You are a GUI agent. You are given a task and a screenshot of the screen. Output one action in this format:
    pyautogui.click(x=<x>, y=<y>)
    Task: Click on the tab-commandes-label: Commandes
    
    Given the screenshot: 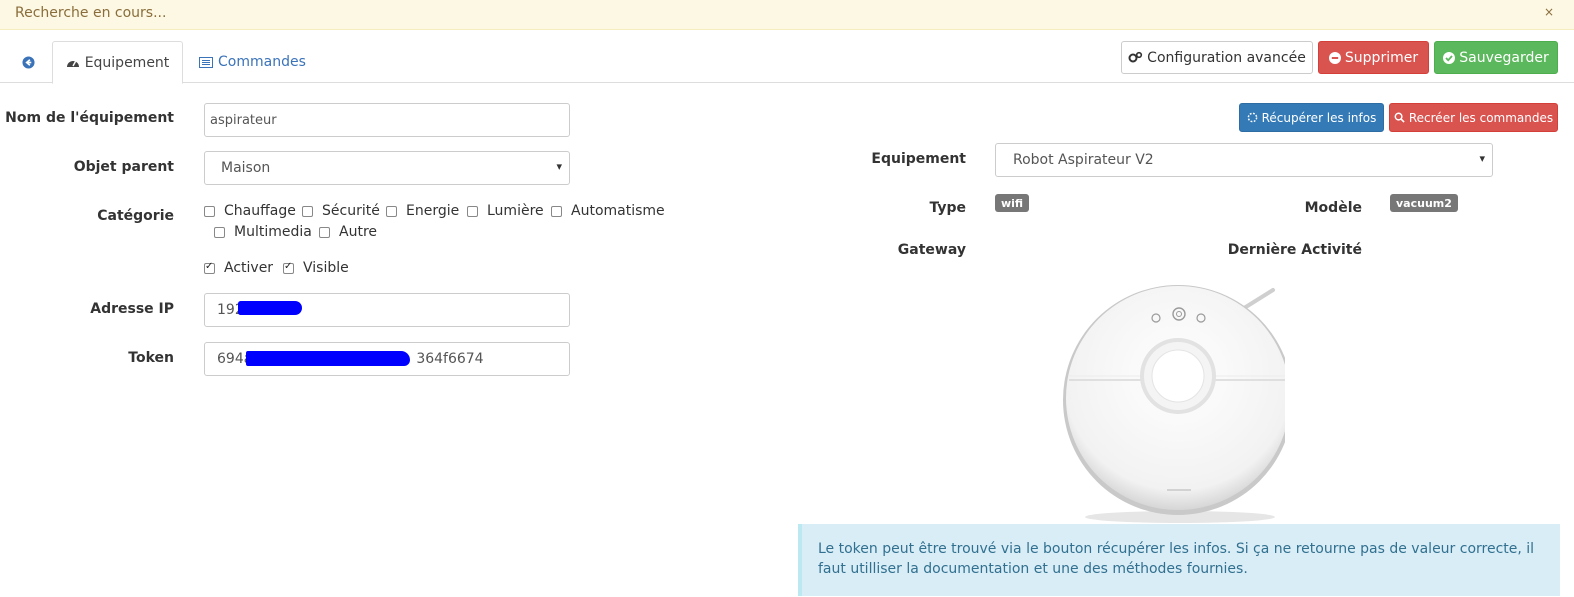 What is the action you would take?
    pyautogui.click(x=262, y=62)
    